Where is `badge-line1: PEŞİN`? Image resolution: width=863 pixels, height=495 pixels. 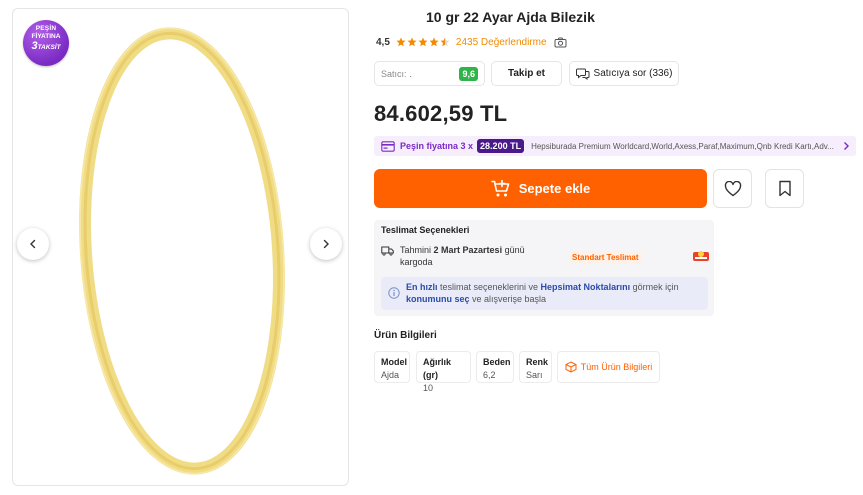
badge-line1: PEŞİN is located at coordinates (46, 28).